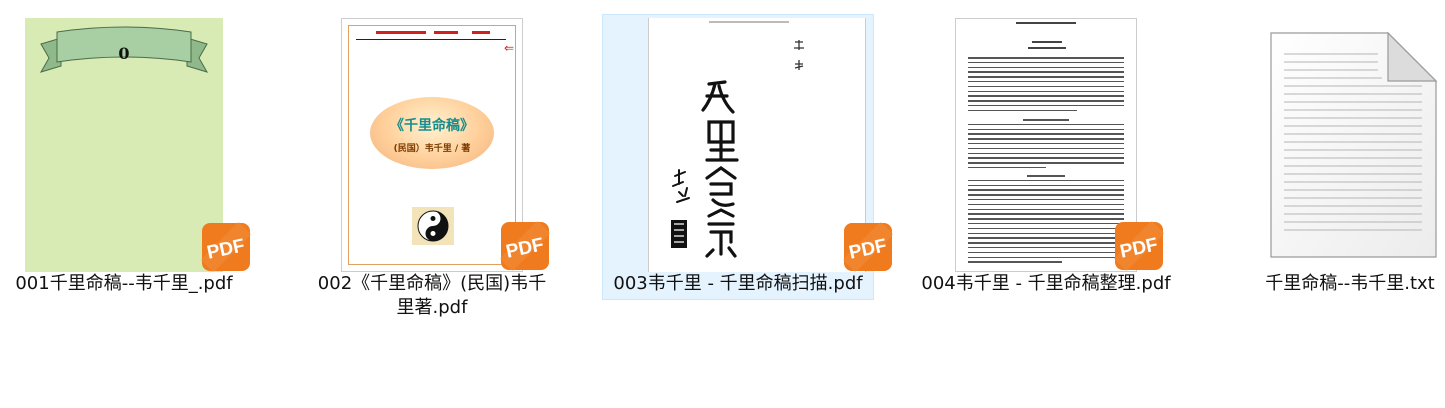 Image resolution: width=1445 pixels, height=408 pixels. I want to click on file-thumbnail: ⇐ 《千里命稿》 (民国）韦千里 / 著 PDF, so click(445, 145).